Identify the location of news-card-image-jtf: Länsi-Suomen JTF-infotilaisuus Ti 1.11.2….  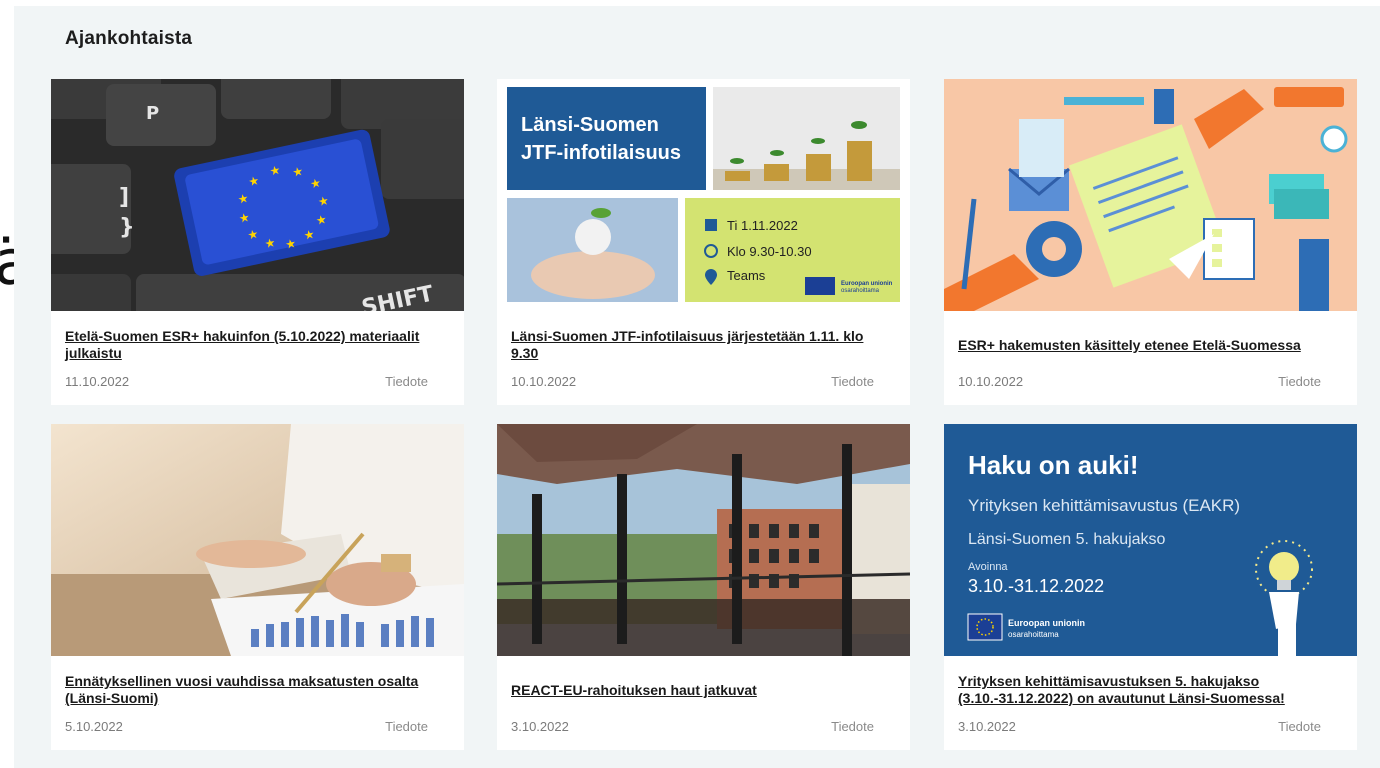
(703, 195).